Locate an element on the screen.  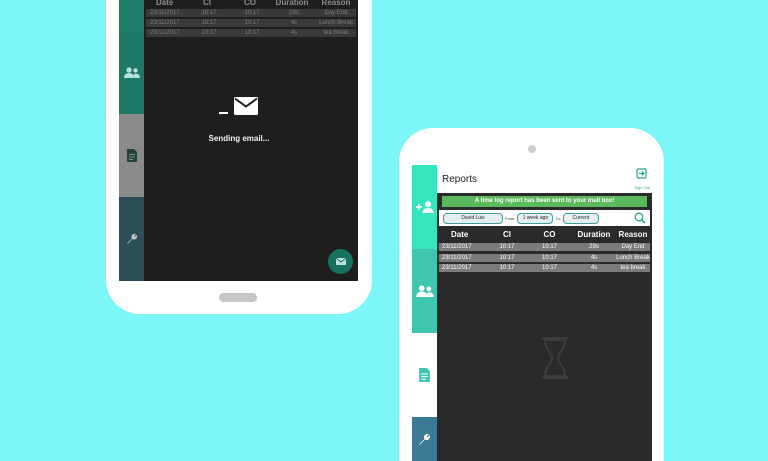
to-label: To: is located at coordinates (558, 218).